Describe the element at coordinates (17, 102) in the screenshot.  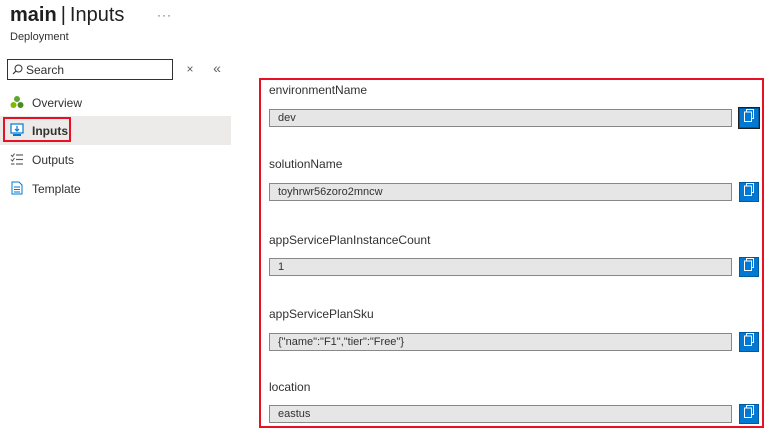
I see `overview-icon` at that location.